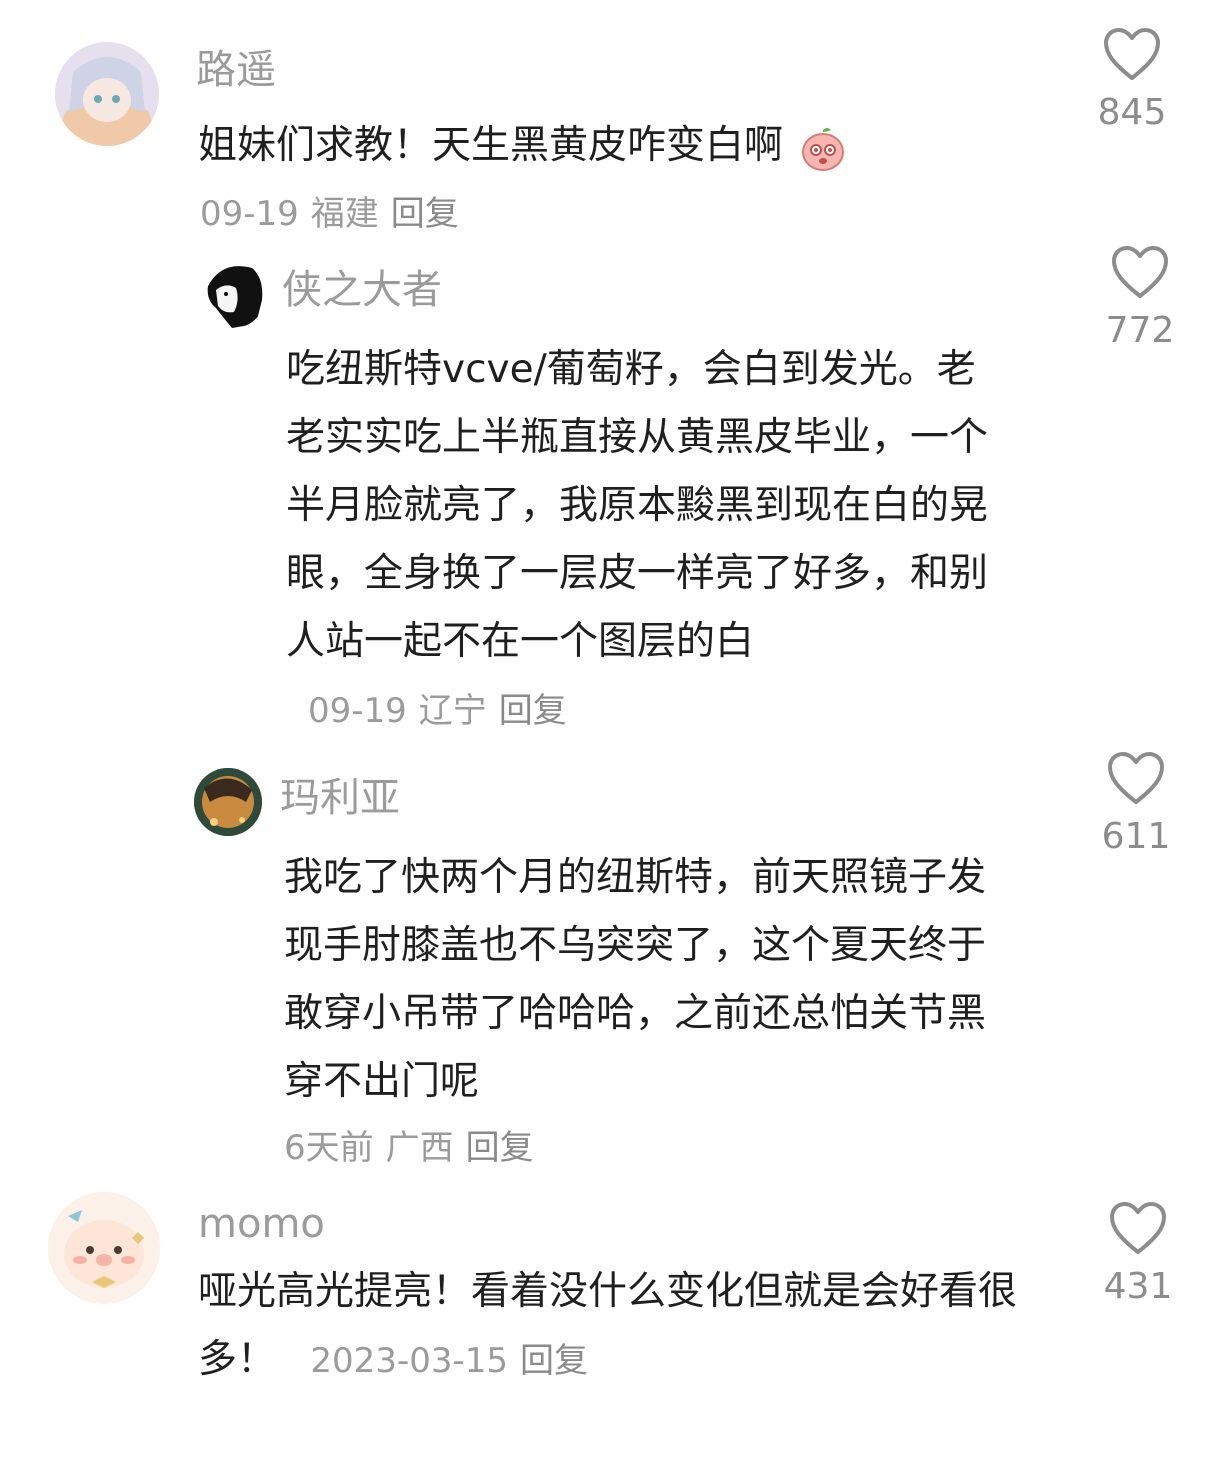  I want to click on comment-location: 广西, so click(419, 1148).